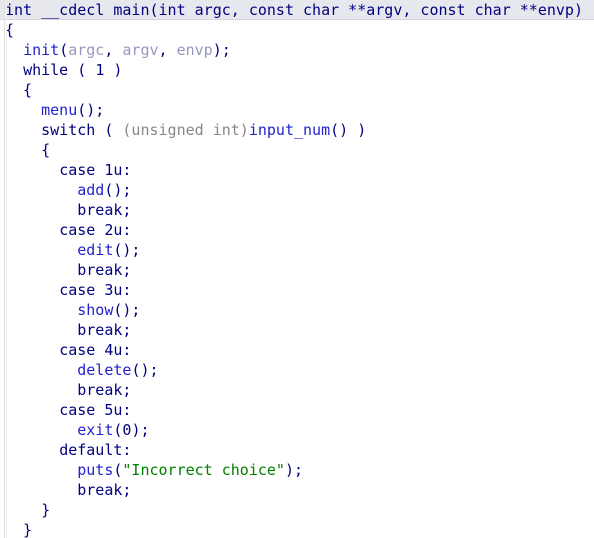  I want to click on code-token-func: menu, so click(59, 110).